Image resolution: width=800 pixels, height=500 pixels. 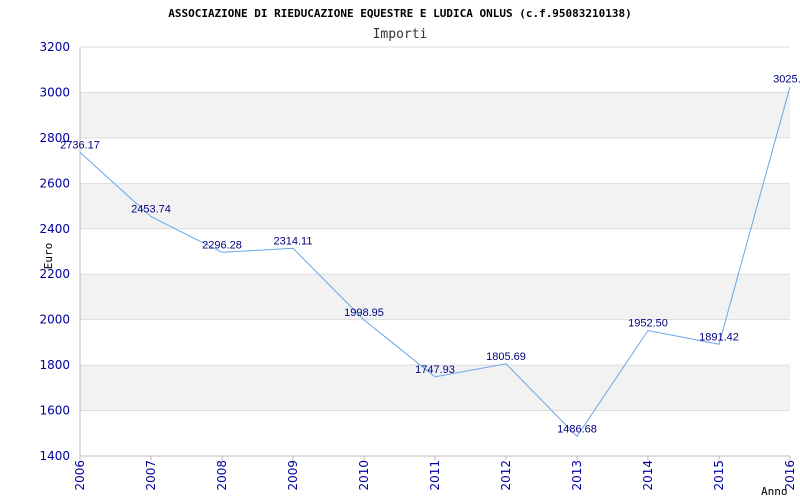 What do you see at coordinates (364, 313) in the screenshot?
I see `data-label: 1998.95` at bounding box center [364, 313].